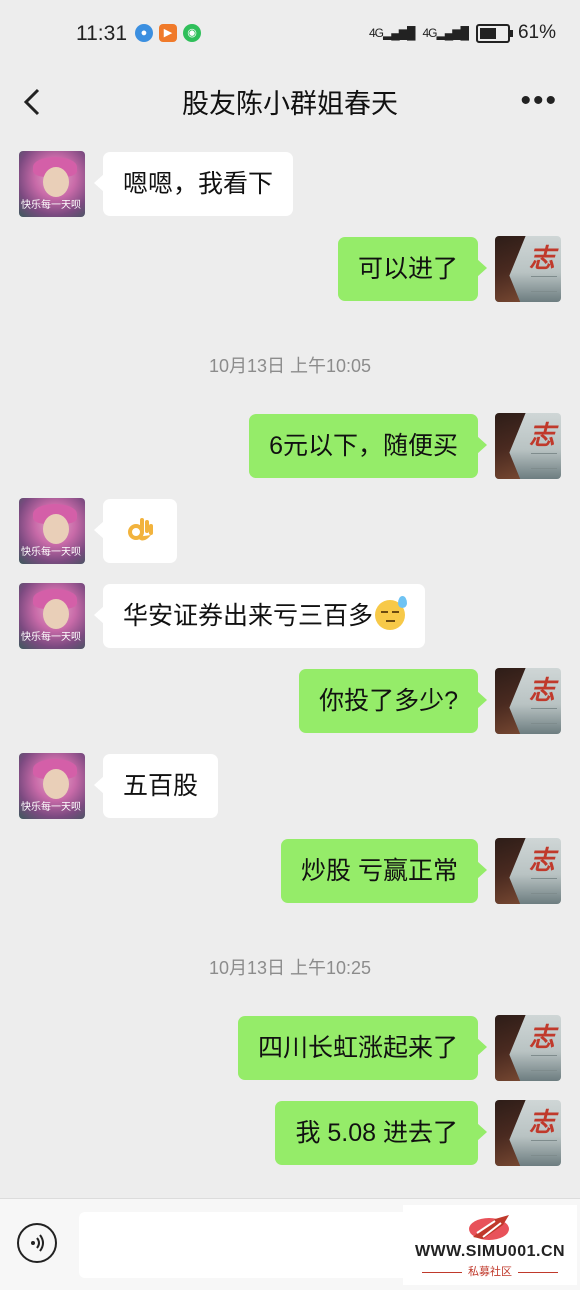 Image resolution: width=580 pixels, height=1290 pixels. What do you see at coordinates (381, 1133) in the screenshot?
I see `message-bubble: 我 5.08 进去了` at bounding box center [381, 1133].